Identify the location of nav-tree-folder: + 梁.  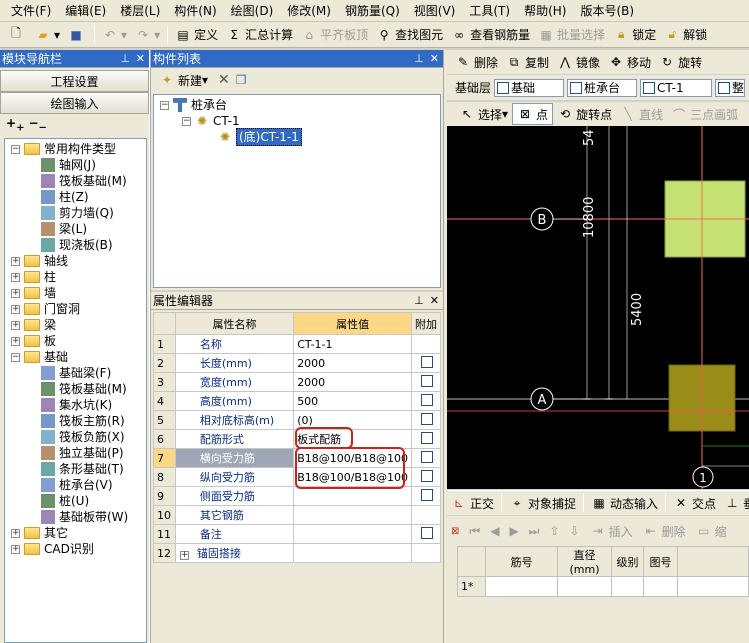
(33, 325).